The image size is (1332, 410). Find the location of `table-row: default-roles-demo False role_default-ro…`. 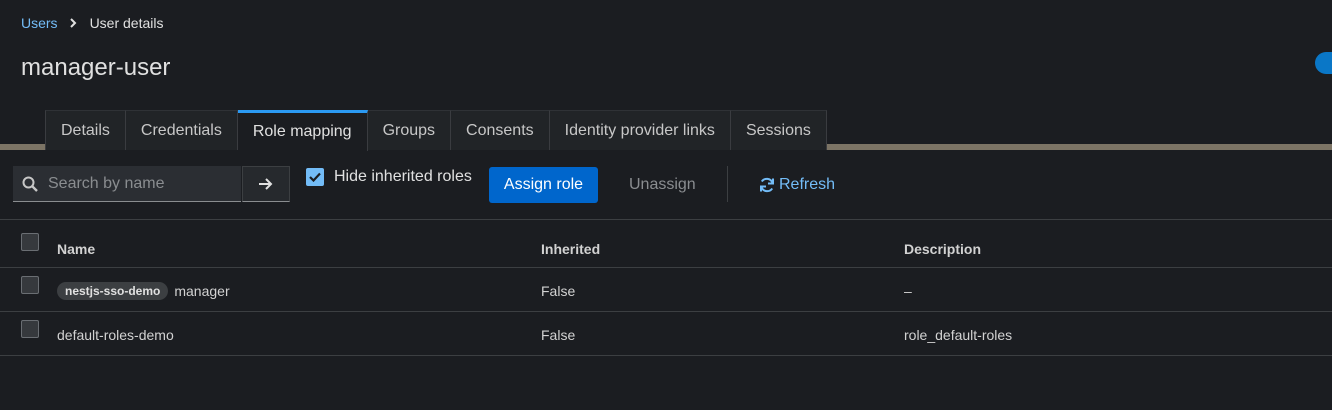

table-row: default-roles-demo False role_default-ro… is located at coordinates (666, 334).